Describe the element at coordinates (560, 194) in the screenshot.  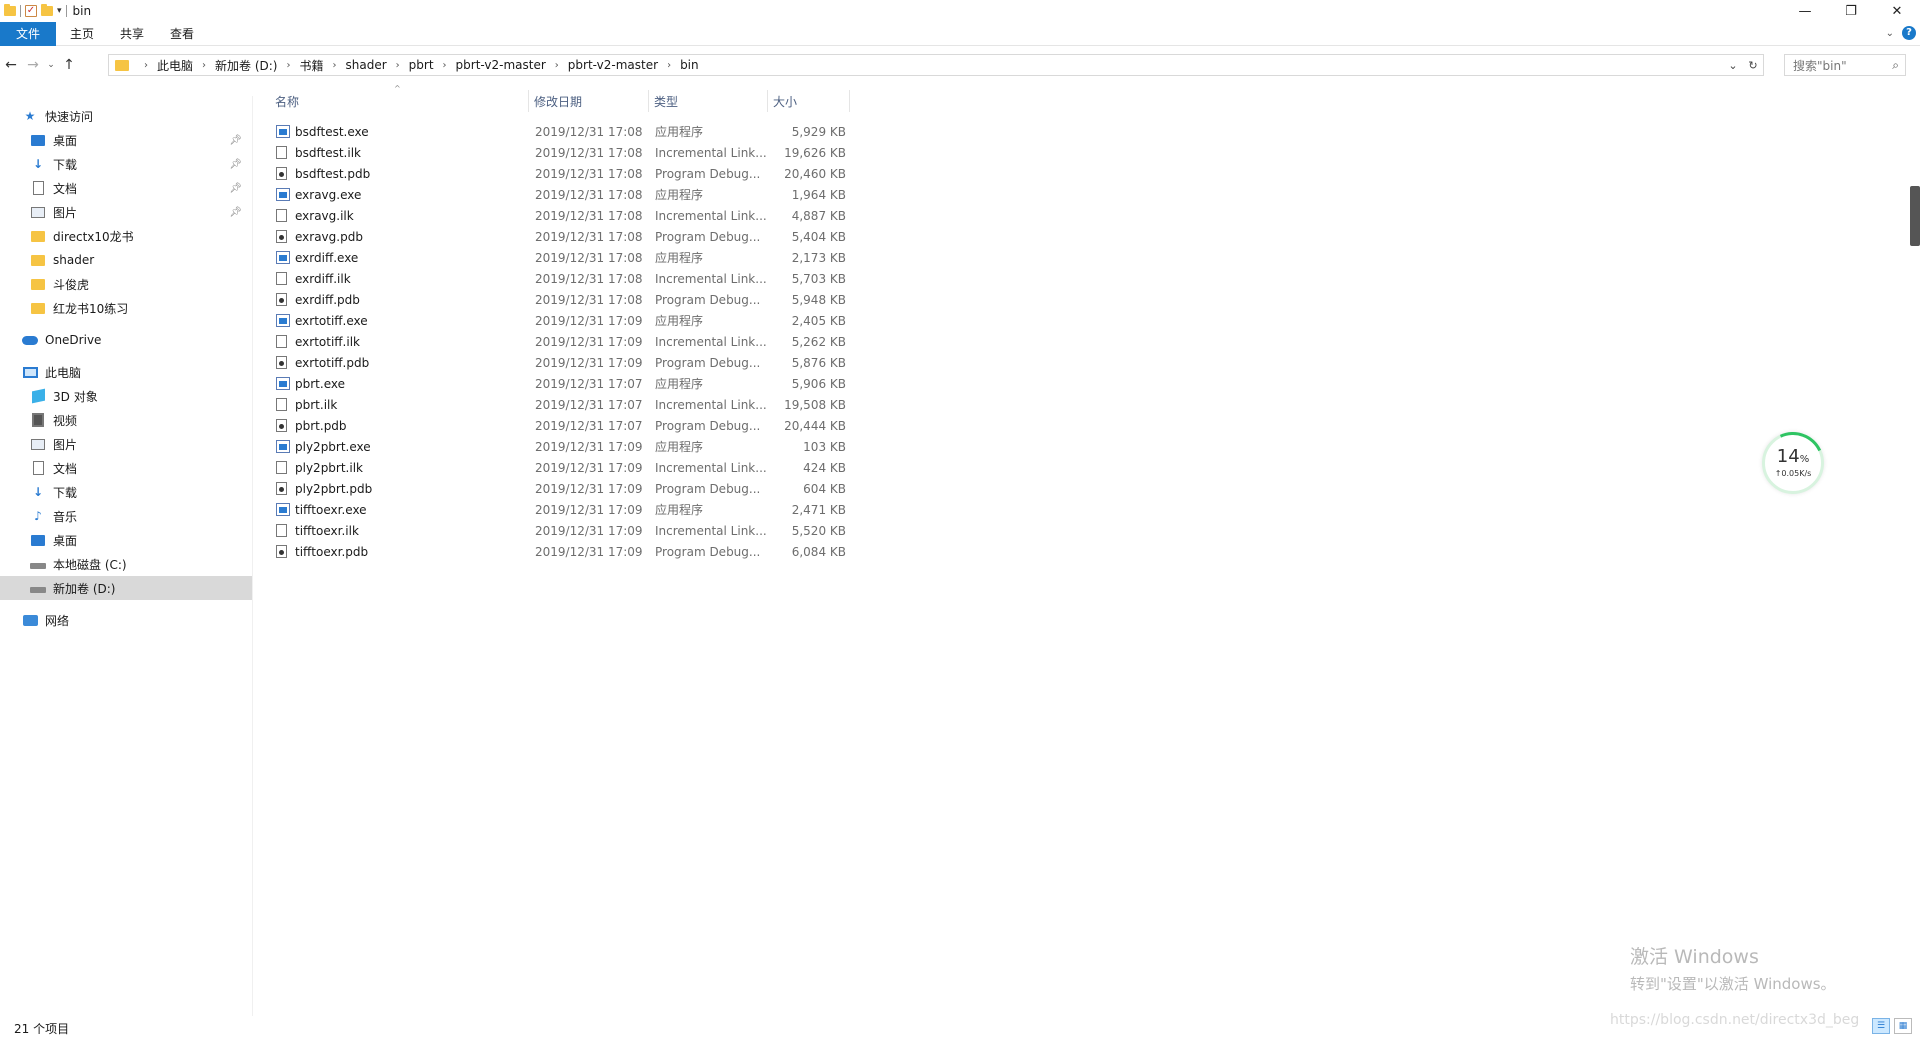
I see `table-row: exravg.exe 2019/12/31 17:08 应用程序 1,964 KB` at that location.